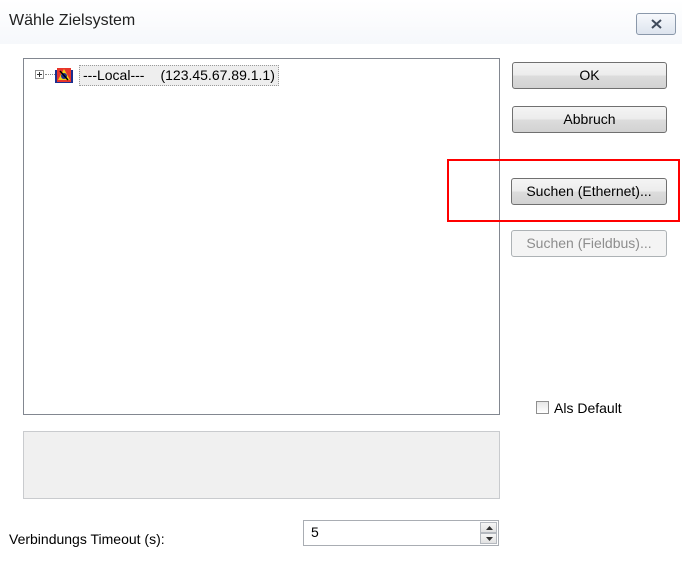 The height and width of the screenshot is (567, 682). What do you see at coordinates (588, 408) in the screenshot?
I see `default-checkbox-label: Als Default` at bounding box center [588, 408].